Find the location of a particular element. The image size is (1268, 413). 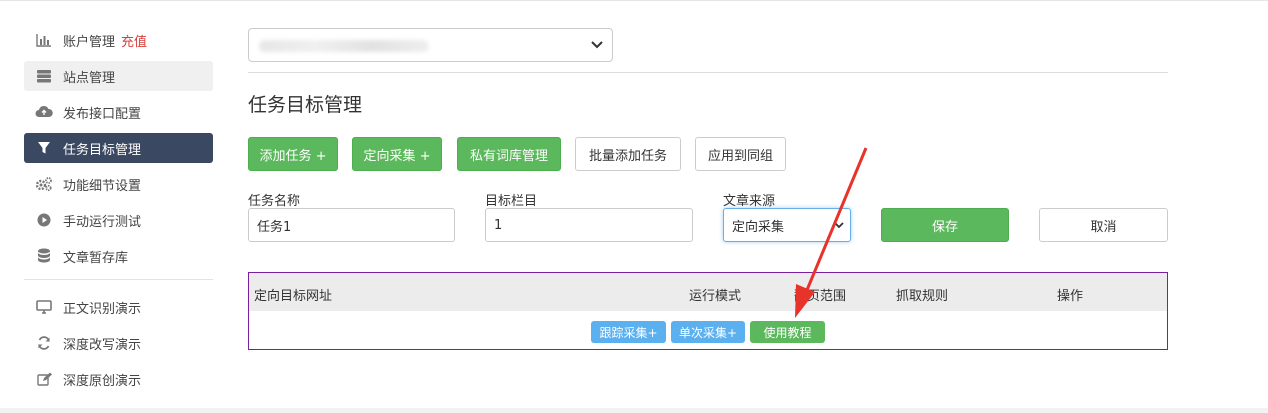

sidebar-item-label: 发布接口配置 is located at coordinates (102, 114).